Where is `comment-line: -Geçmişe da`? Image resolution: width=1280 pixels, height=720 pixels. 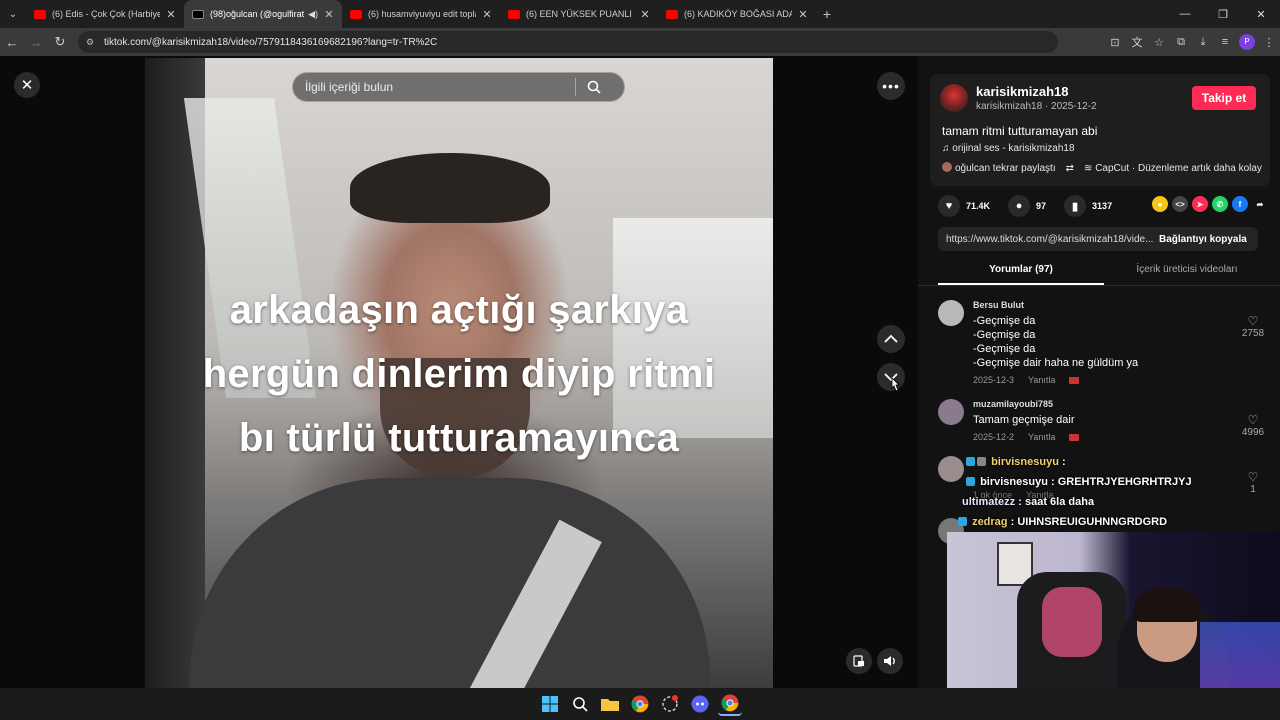
comment-line: -Geçmişe da is located at coordinates (1004, 349).